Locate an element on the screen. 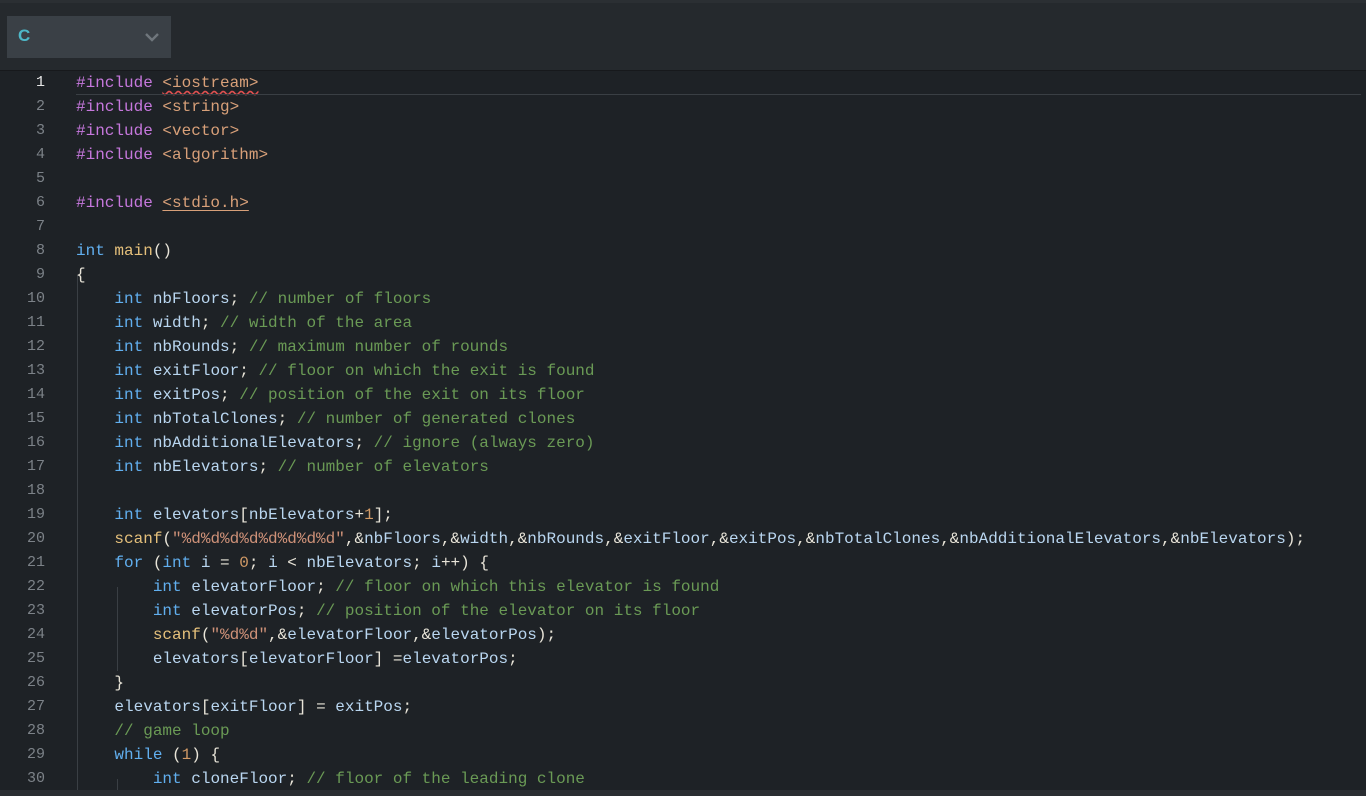  identifier-token: nbElevators is located at coordinates (301, 515).